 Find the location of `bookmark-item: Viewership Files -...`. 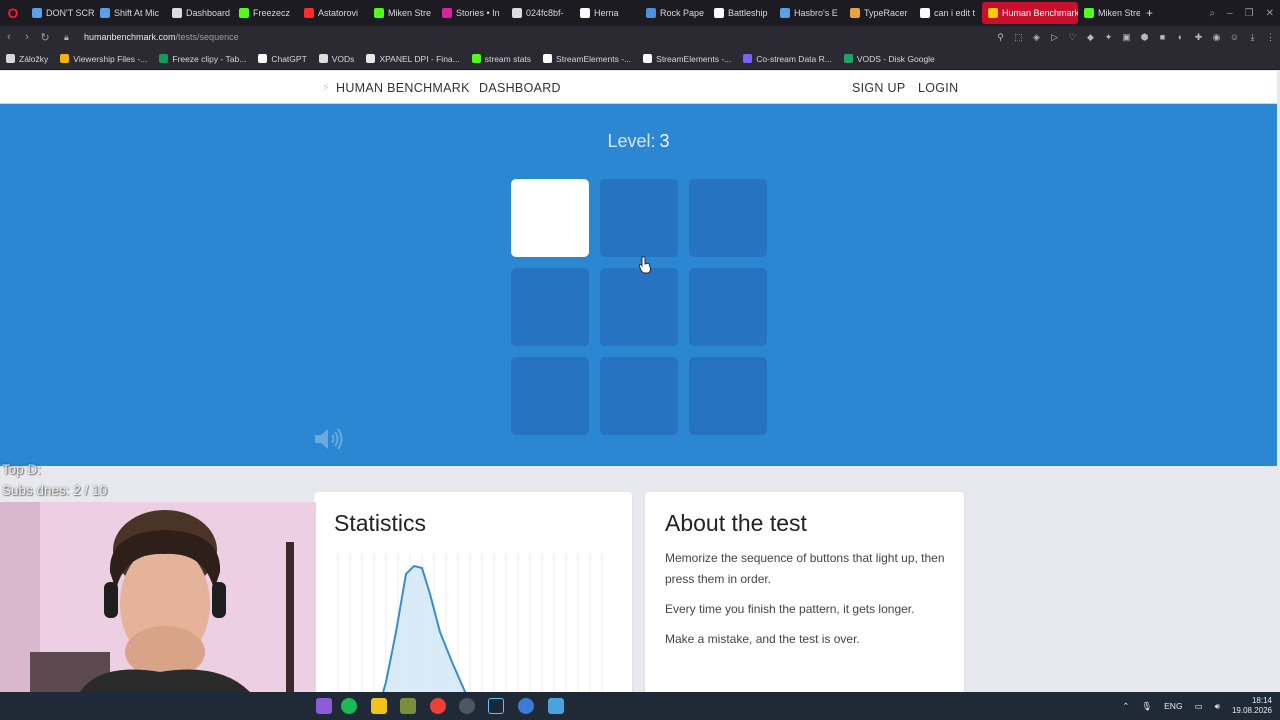

bookmark-item: Viewership Files -... is located at coordinates (103, 59).